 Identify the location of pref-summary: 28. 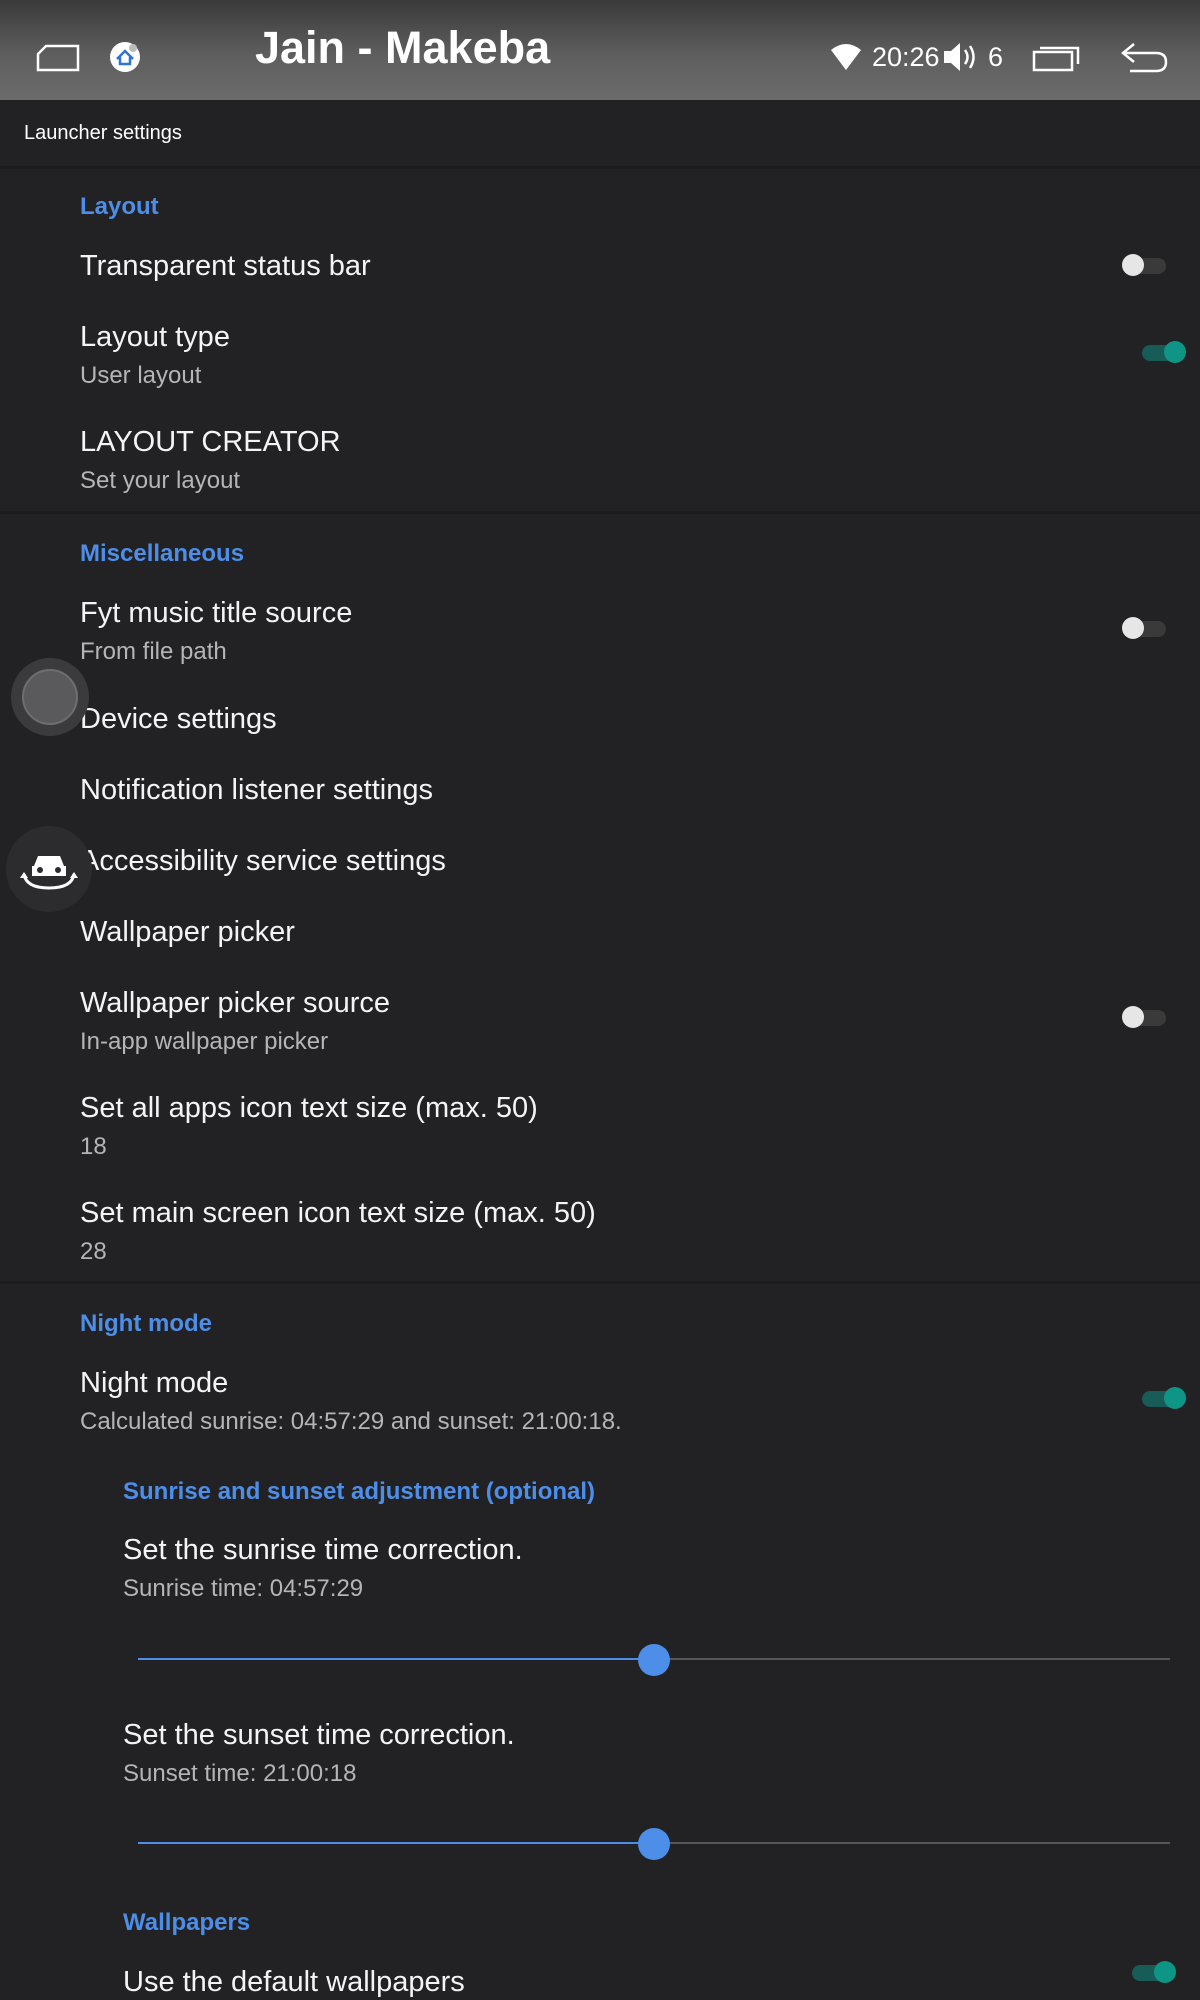
(93, 1251).